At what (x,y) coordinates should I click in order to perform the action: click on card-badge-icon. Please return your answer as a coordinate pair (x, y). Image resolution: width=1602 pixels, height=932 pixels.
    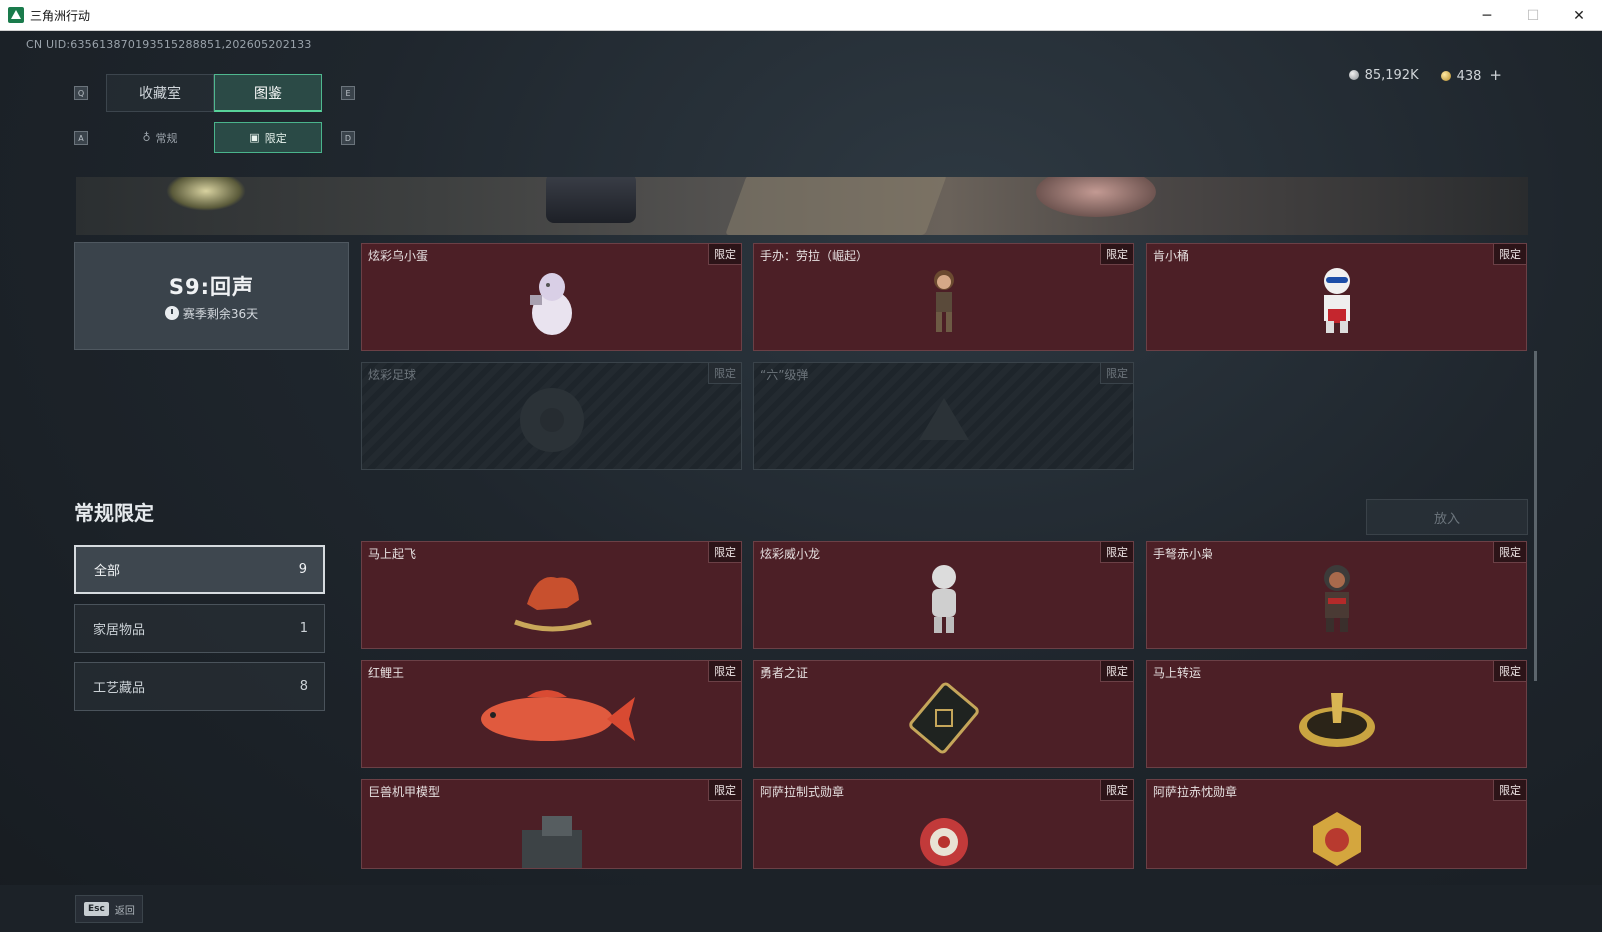
    Looking at the image, I should click on (943, 718).